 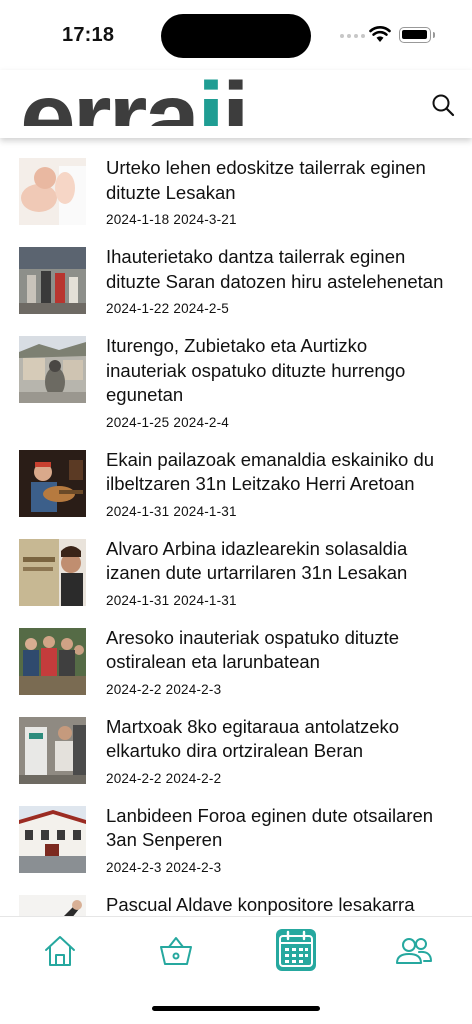 What do you see at coordinates (248, 98) in the screenshot?
I see `logo-tail-text: i.` at bounding box center [248, 98].